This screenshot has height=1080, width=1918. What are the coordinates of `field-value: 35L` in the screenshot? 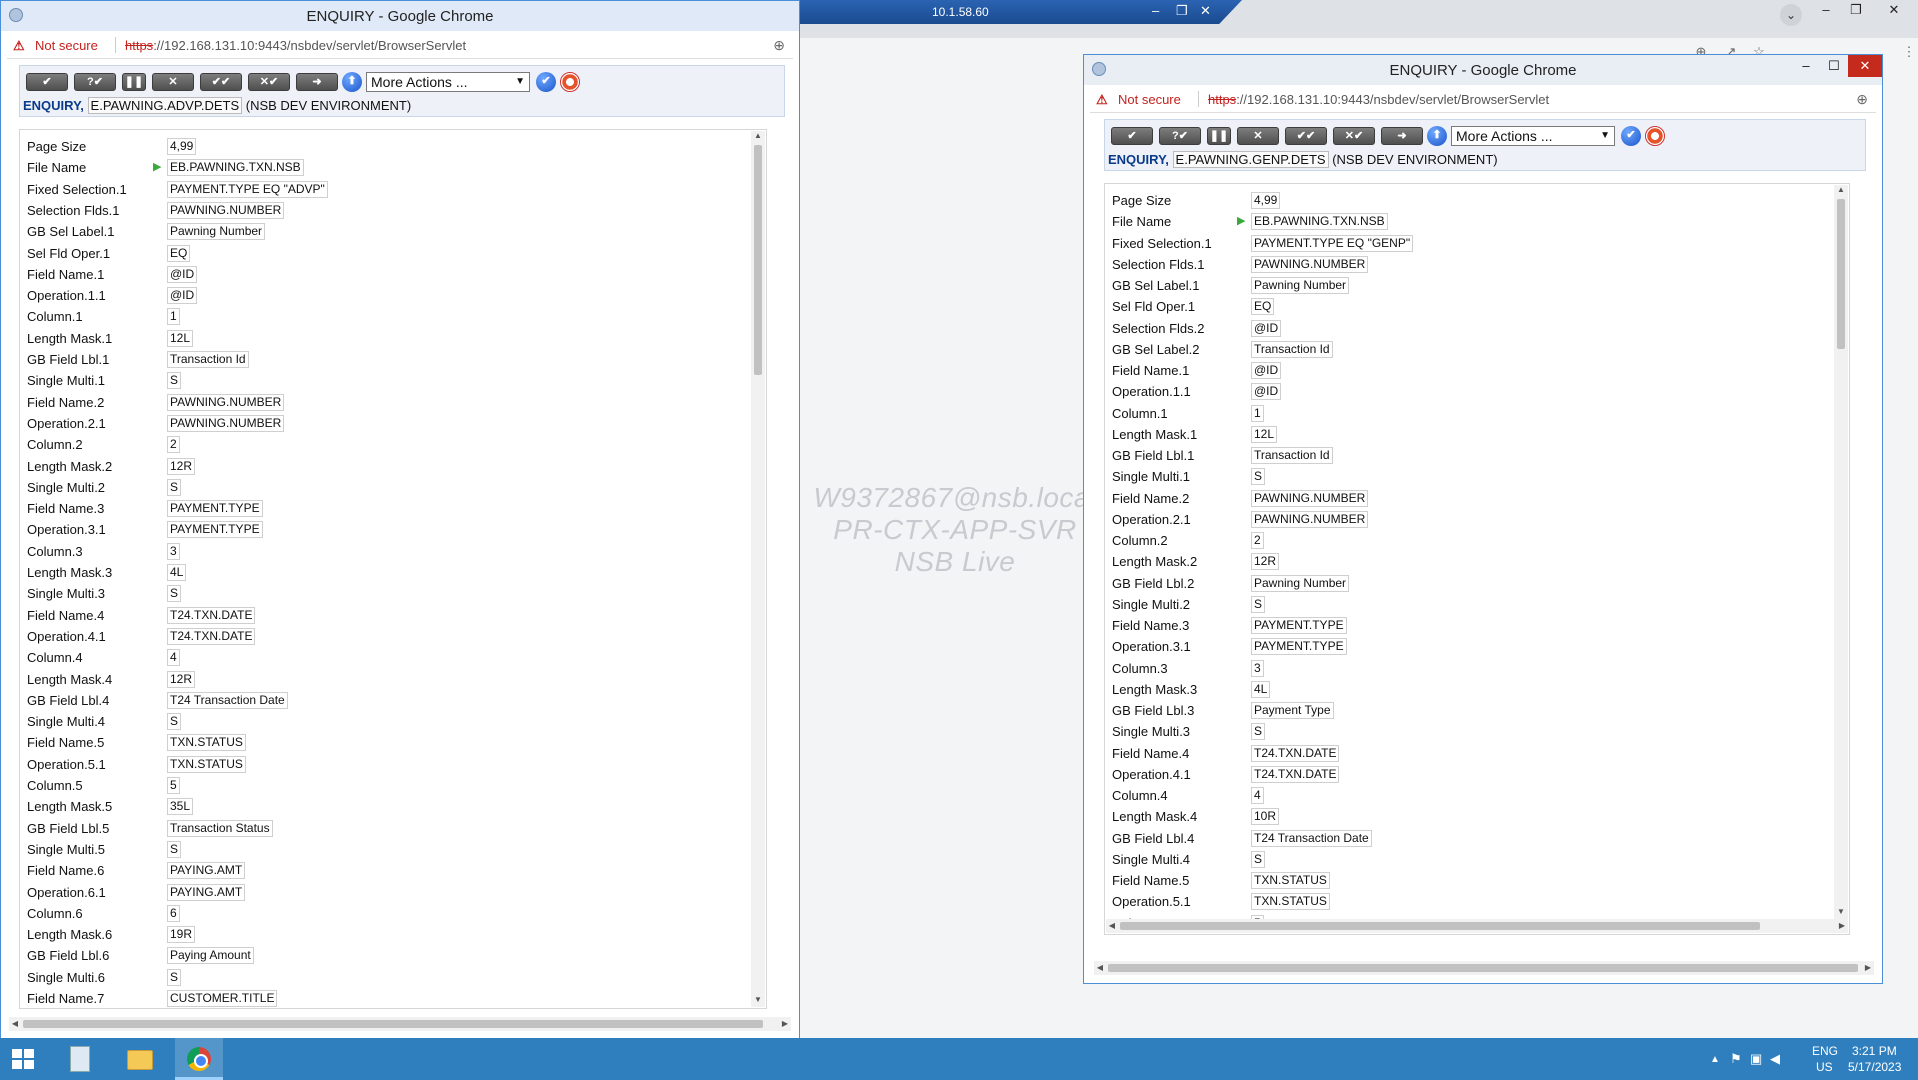 It's located at (180, 807).